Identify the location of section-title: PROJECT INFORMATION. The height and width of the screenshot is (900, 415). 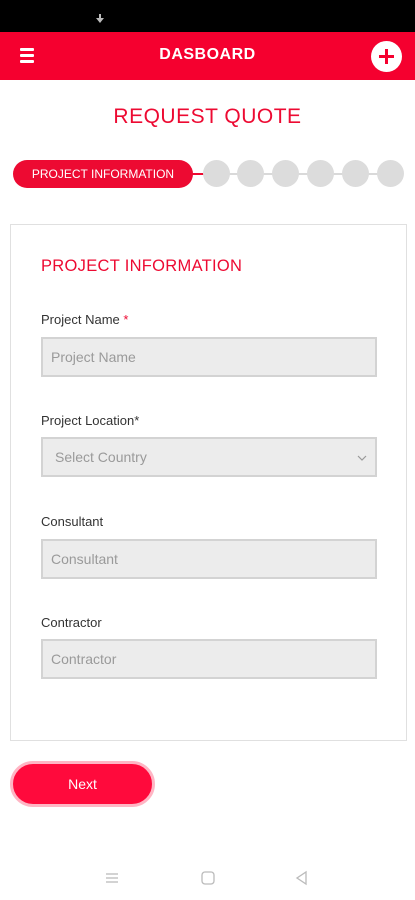
(142, 266).